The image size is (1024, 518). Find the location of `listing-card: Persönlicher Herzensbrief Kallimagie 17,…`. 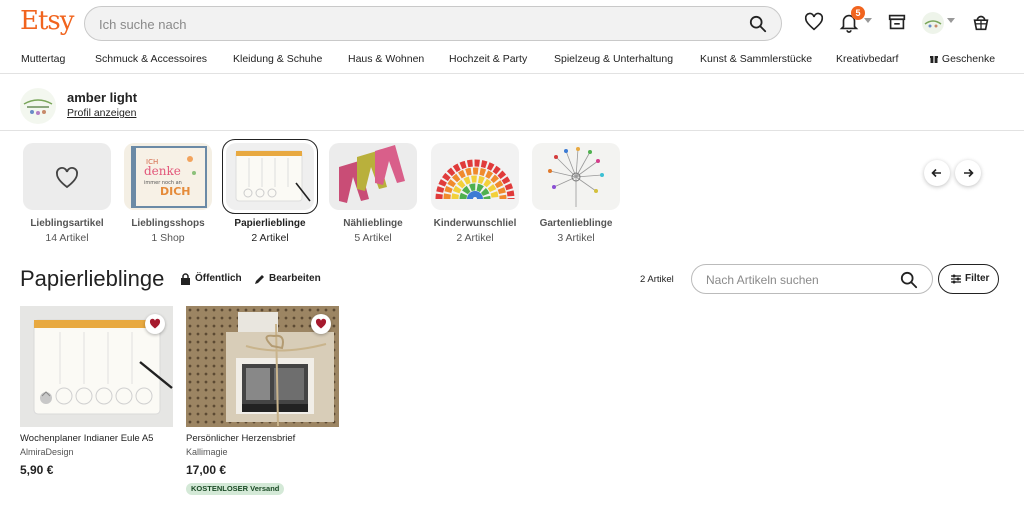

listing-card: Persönlicher Herzensbrief Kallimagie 17,… is located at coordinates (262, 406).